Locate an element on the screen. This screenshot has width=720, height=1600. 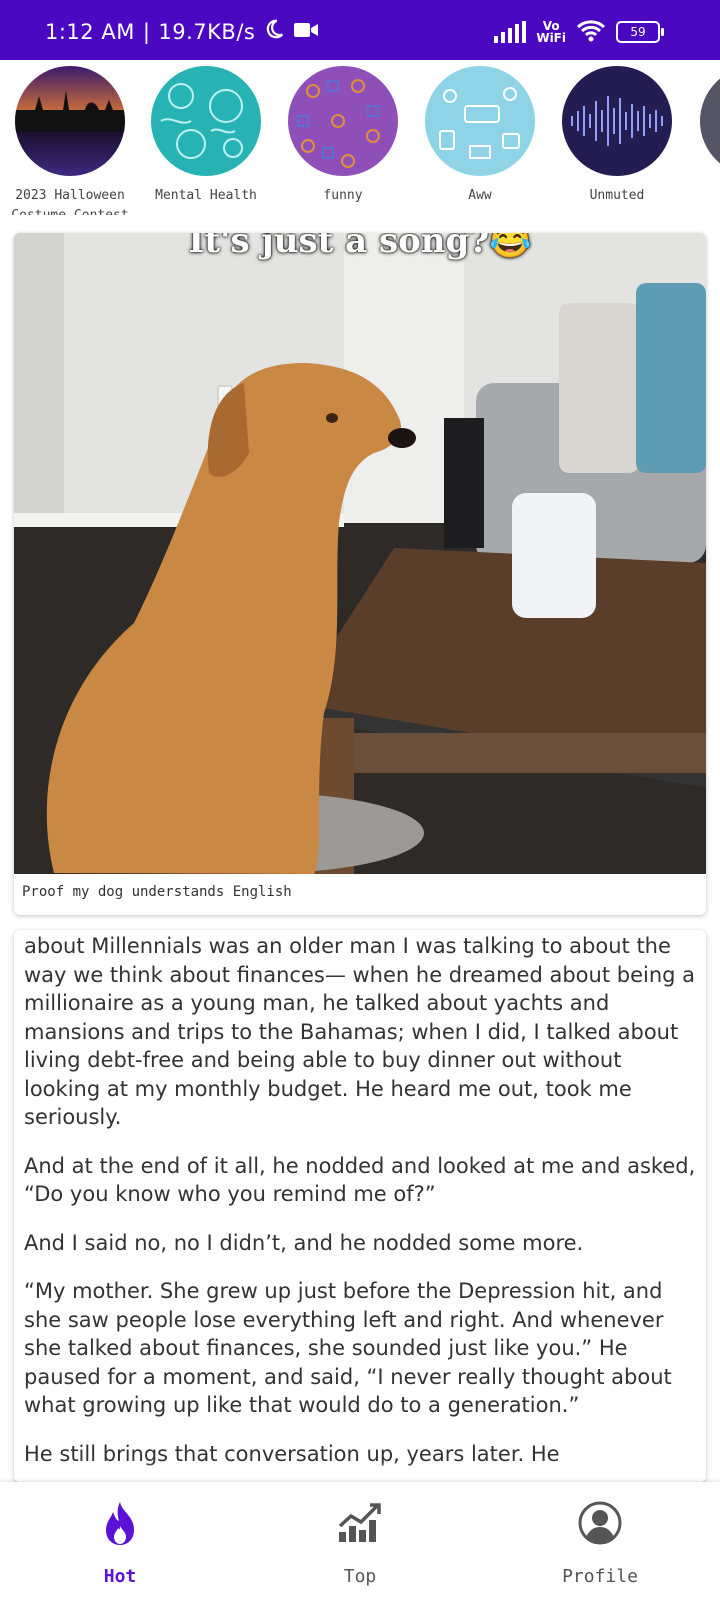
bottom-navigation: Hot Top Profile is located at coordinates (360, 1541).